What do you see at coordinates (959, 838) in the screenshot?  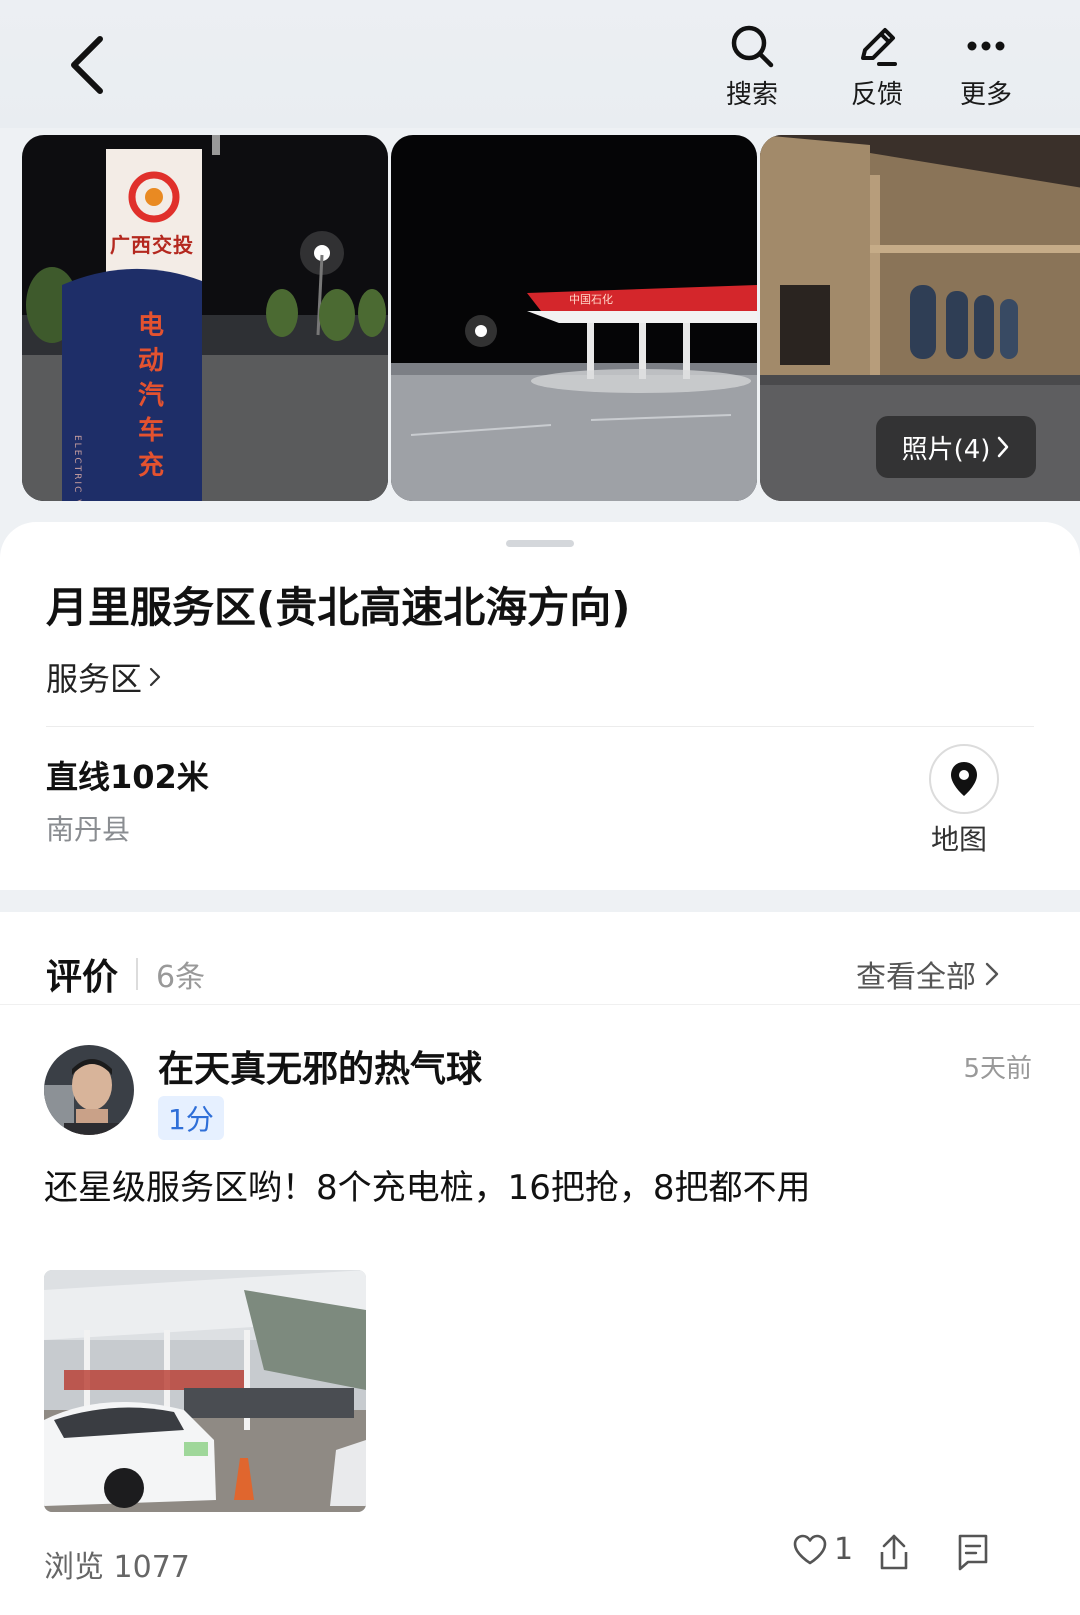 I see `map-label: 地图` at bounding box center [959, 838].